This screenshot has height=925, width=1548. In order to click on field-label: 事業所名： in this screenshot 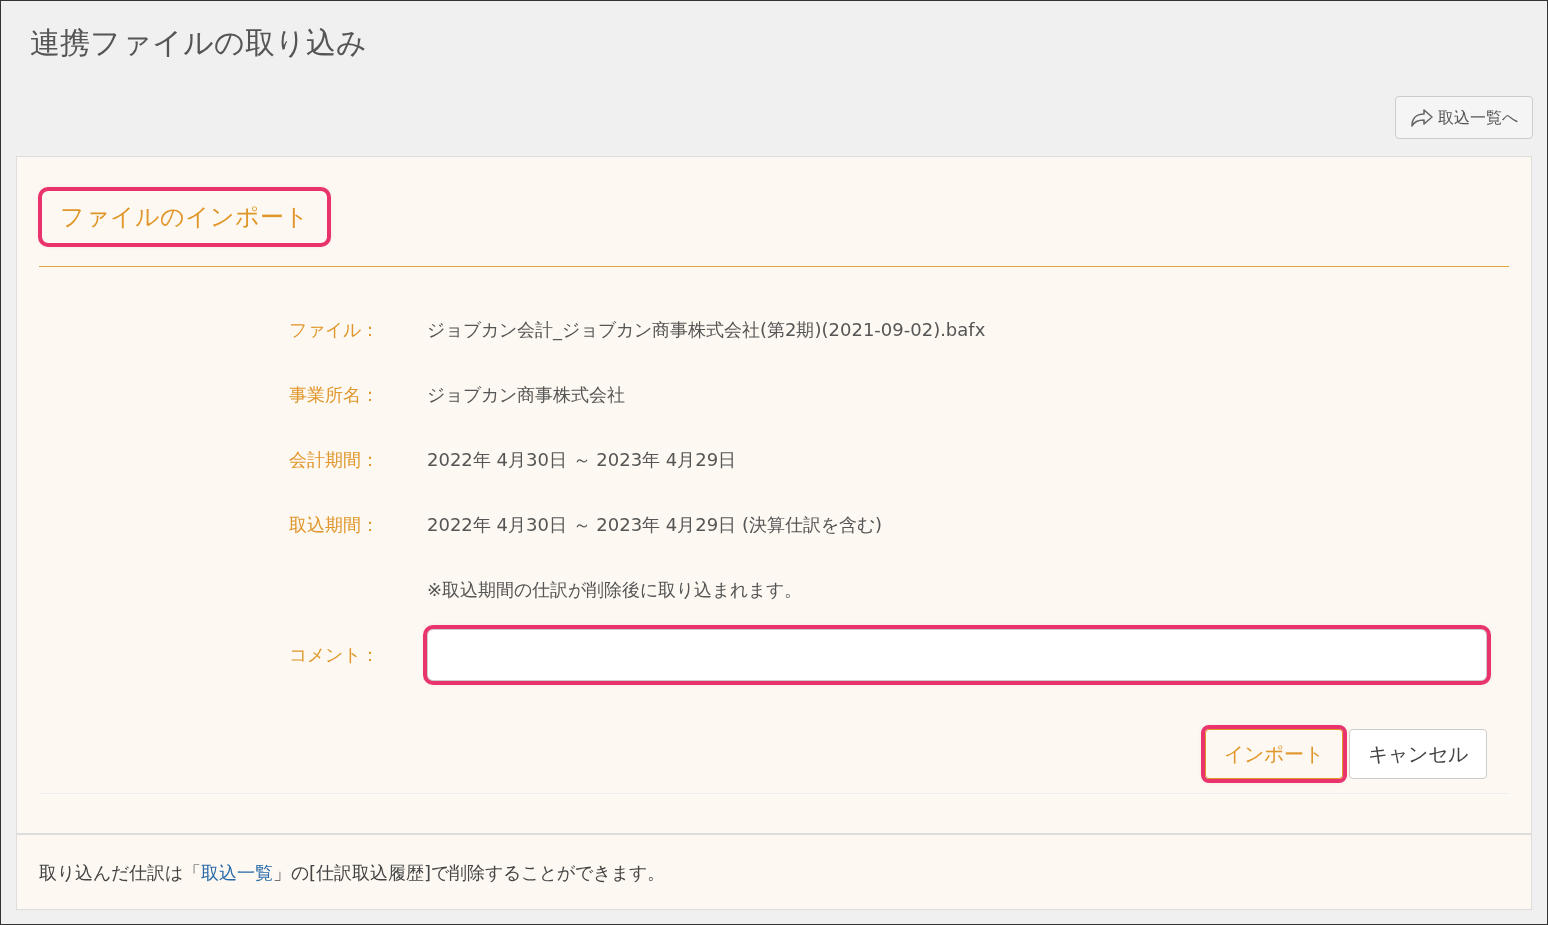, I will do `click(333, 395)`.